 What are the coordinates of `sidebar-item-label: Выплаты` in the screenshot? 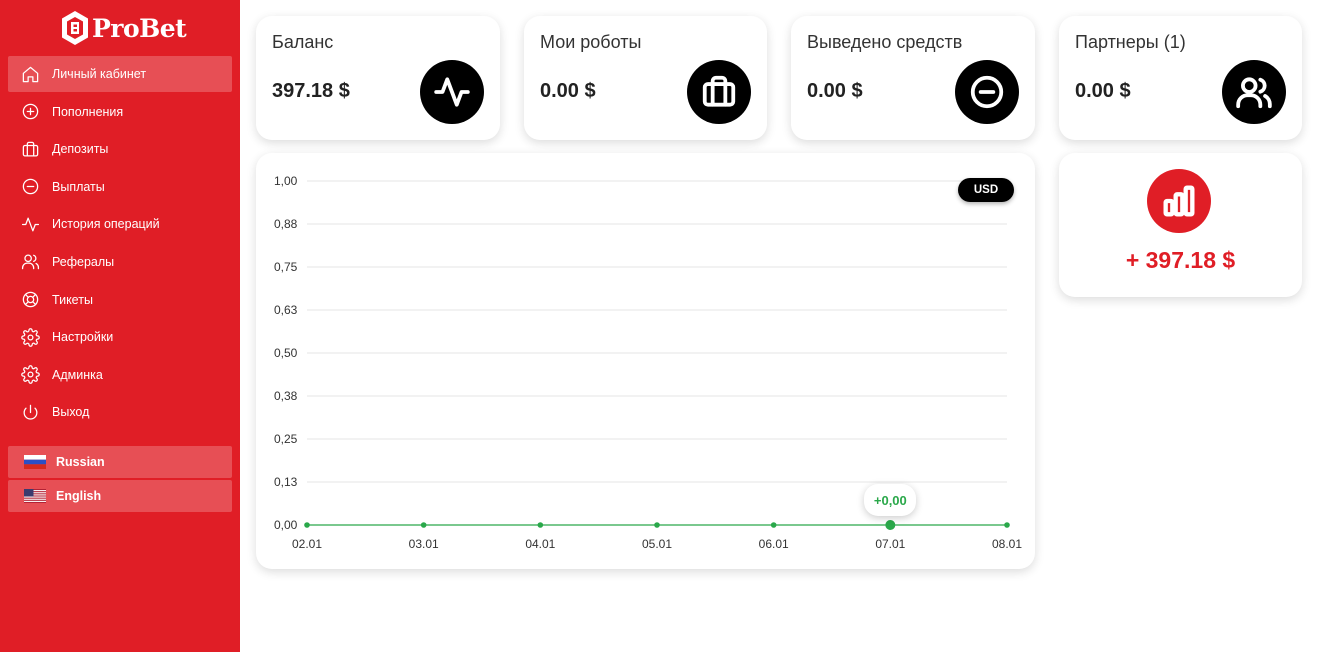 It's located at (78, 186).